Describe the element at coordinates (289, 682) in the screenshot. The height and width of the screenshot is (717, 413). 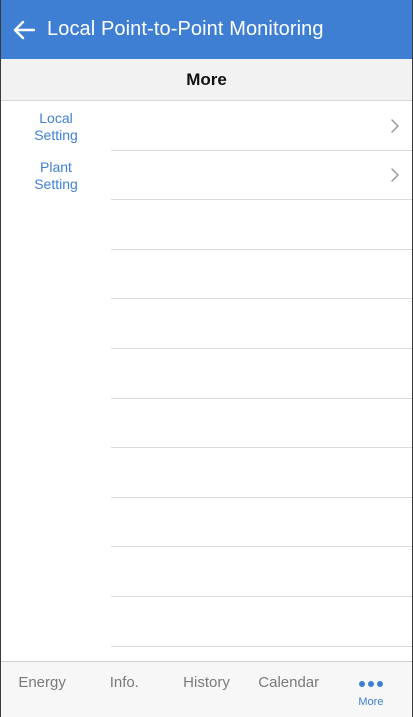
I see `tab-label: Calendar` at that location.